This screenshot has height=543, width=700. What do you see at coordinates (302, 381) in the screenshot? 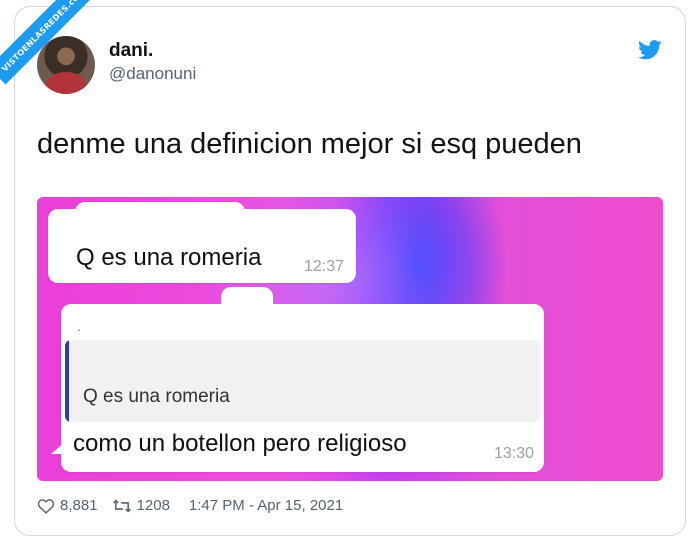
I see `quoted-message: Q es una romeria` at bounding box center [302, 381].